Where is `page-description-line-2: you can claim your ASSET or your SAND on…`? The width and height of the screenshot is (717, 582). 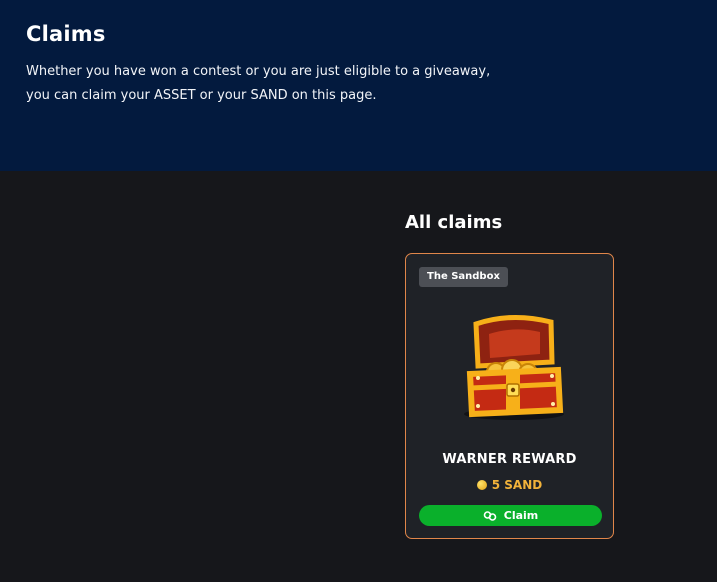 page-description-line-2: you can claim your ASSET or your SAND on… is located at coordinates (201, 95).